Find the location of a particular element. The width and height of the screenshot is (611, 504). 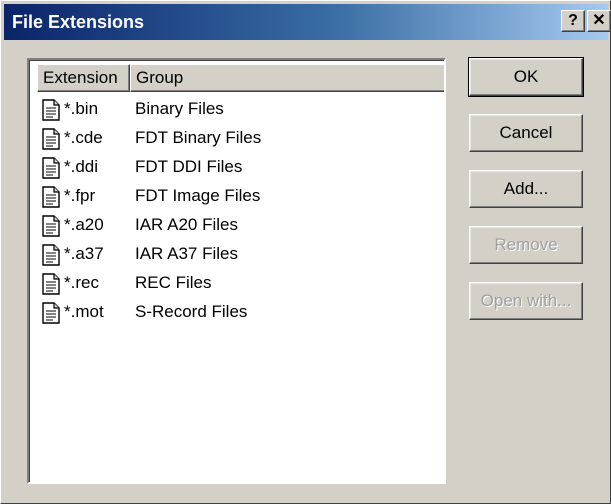

group-cell: FDT DDI Files is located at coordinates (189, 166).